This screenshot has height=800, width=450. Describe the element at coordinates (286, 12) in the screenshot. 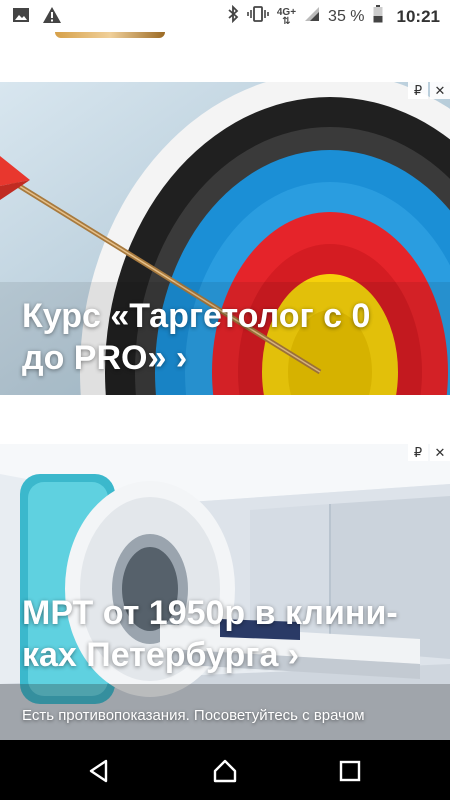

I see `network-type-label: 4G+` at that location.